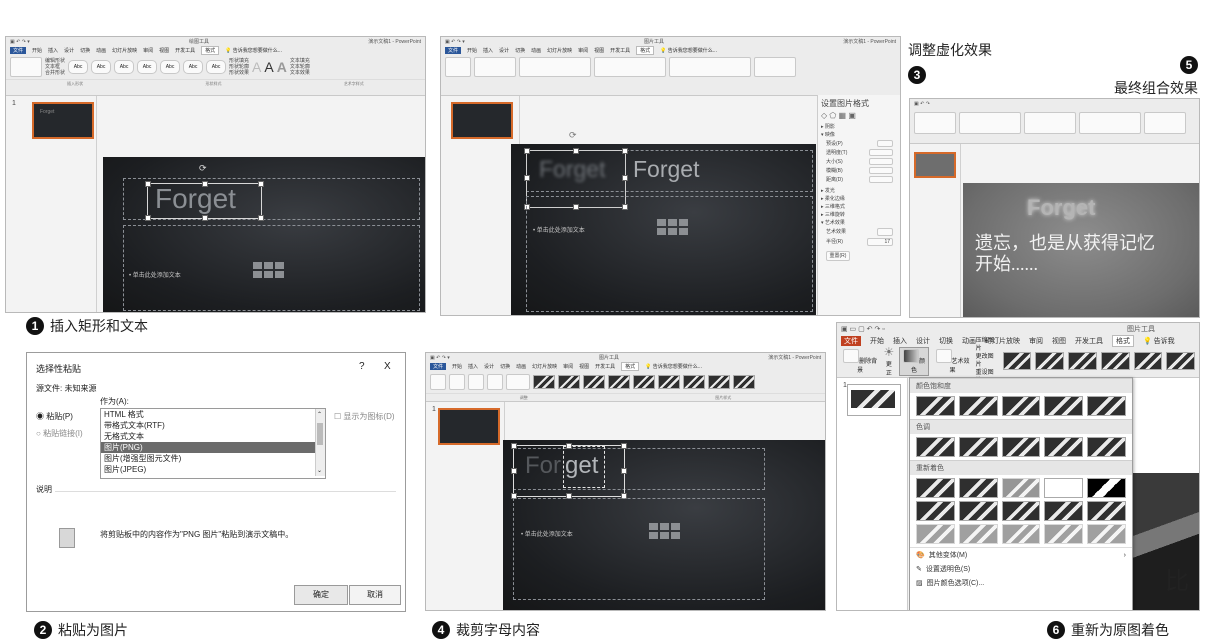  What do you see at coordinates (1021, 569) in the screenshot?
I see `set-transparent-color-item: ✎ 设置透明色(S)` at bounding box center [1021, 569].